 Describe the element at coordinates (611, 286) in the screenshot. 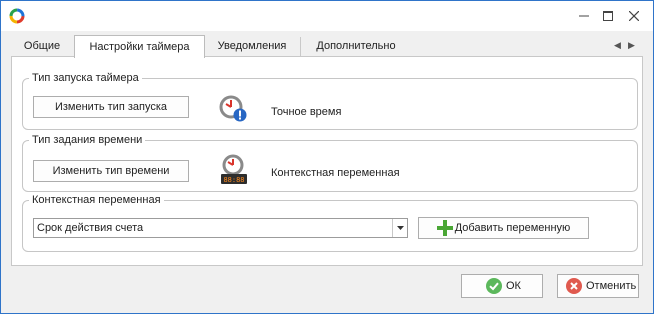

I see `cancel-label: Отменить` at that location.